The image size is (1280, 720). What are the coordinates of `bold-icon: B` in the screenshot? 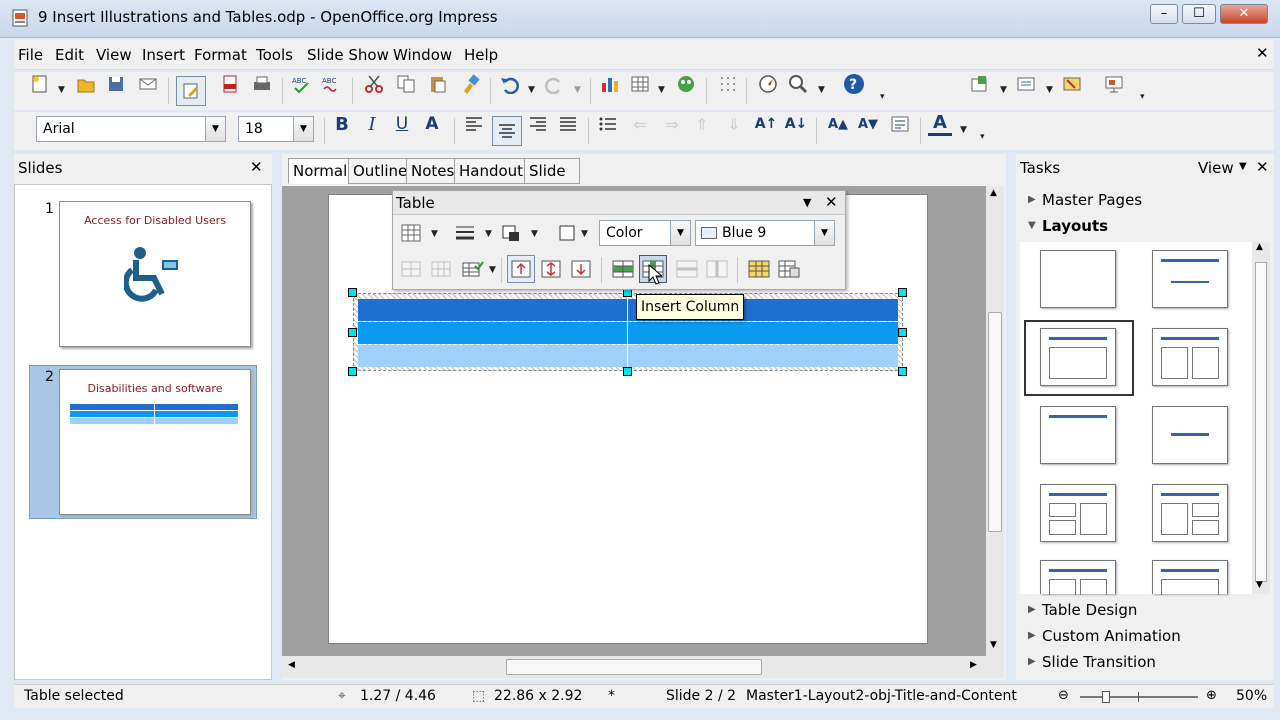 It's located at (342, 124).